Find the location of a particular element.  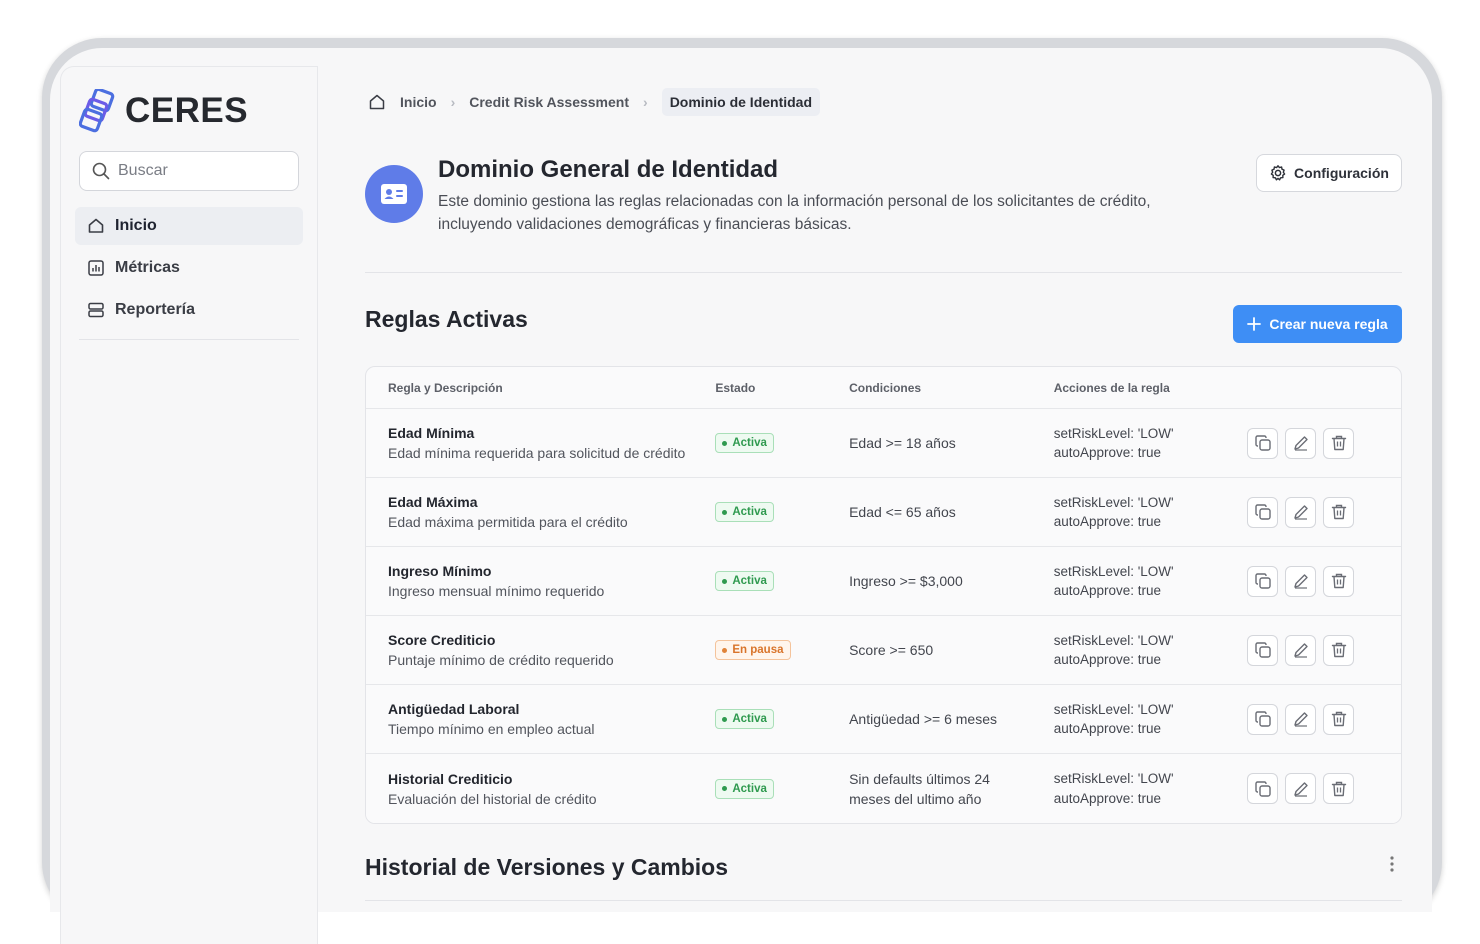

domain-icon is located at coordinates (394, 194).